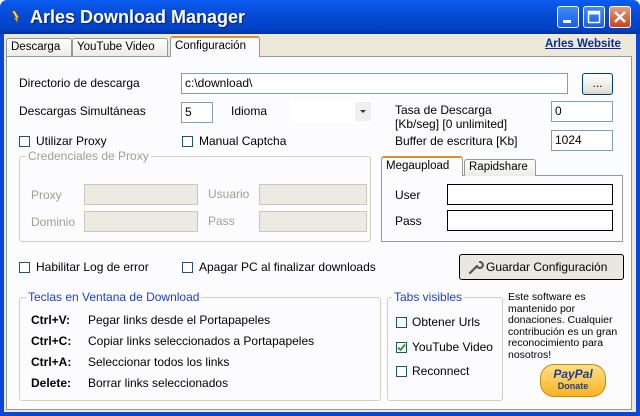 Image resolution: width=640 pixels, height=416 pixels. Describe the element at coordinates (187, 267) in the screenshot. I see `shutdown-checkbox` at that location.